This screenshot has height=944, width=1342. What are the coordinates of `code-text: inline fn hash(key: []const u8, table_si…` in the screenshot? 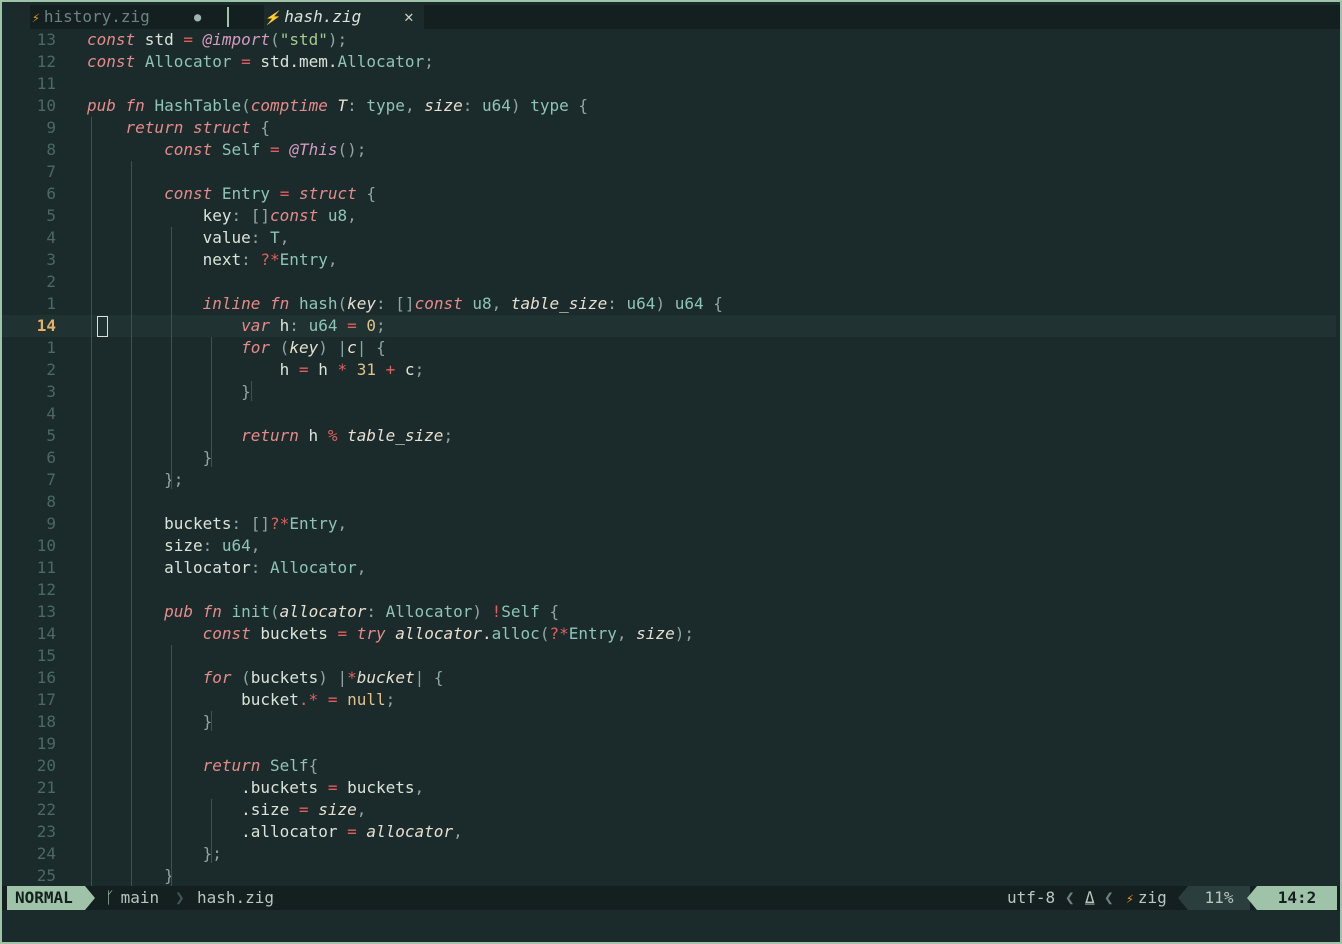 It's located at (462, 303).